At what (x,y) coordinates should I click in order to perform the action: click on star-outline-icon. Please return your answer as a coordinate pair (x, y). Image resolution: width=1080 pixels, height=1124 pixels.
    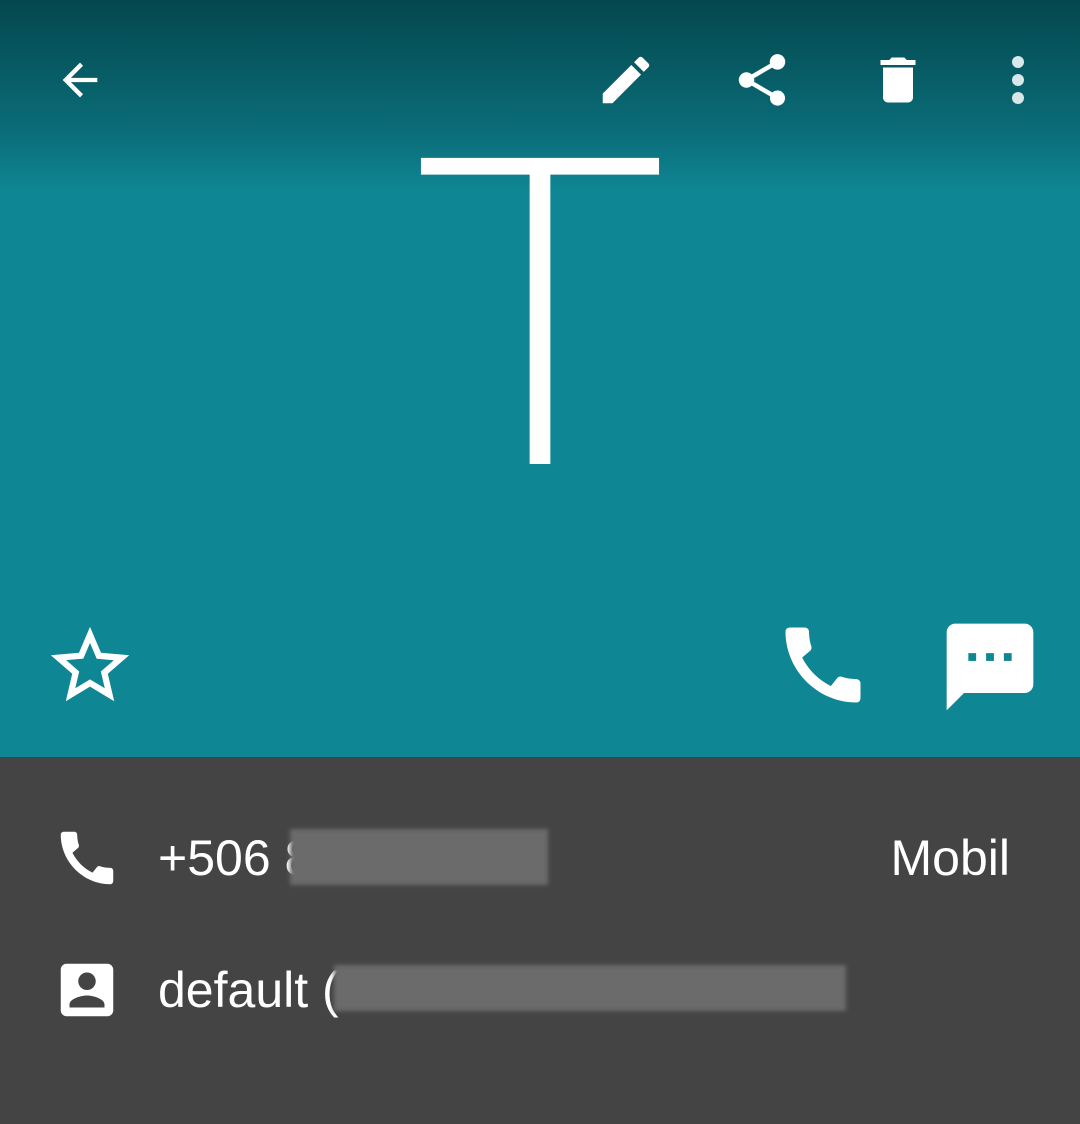
    Looking at the image, I should click on (90, 664).